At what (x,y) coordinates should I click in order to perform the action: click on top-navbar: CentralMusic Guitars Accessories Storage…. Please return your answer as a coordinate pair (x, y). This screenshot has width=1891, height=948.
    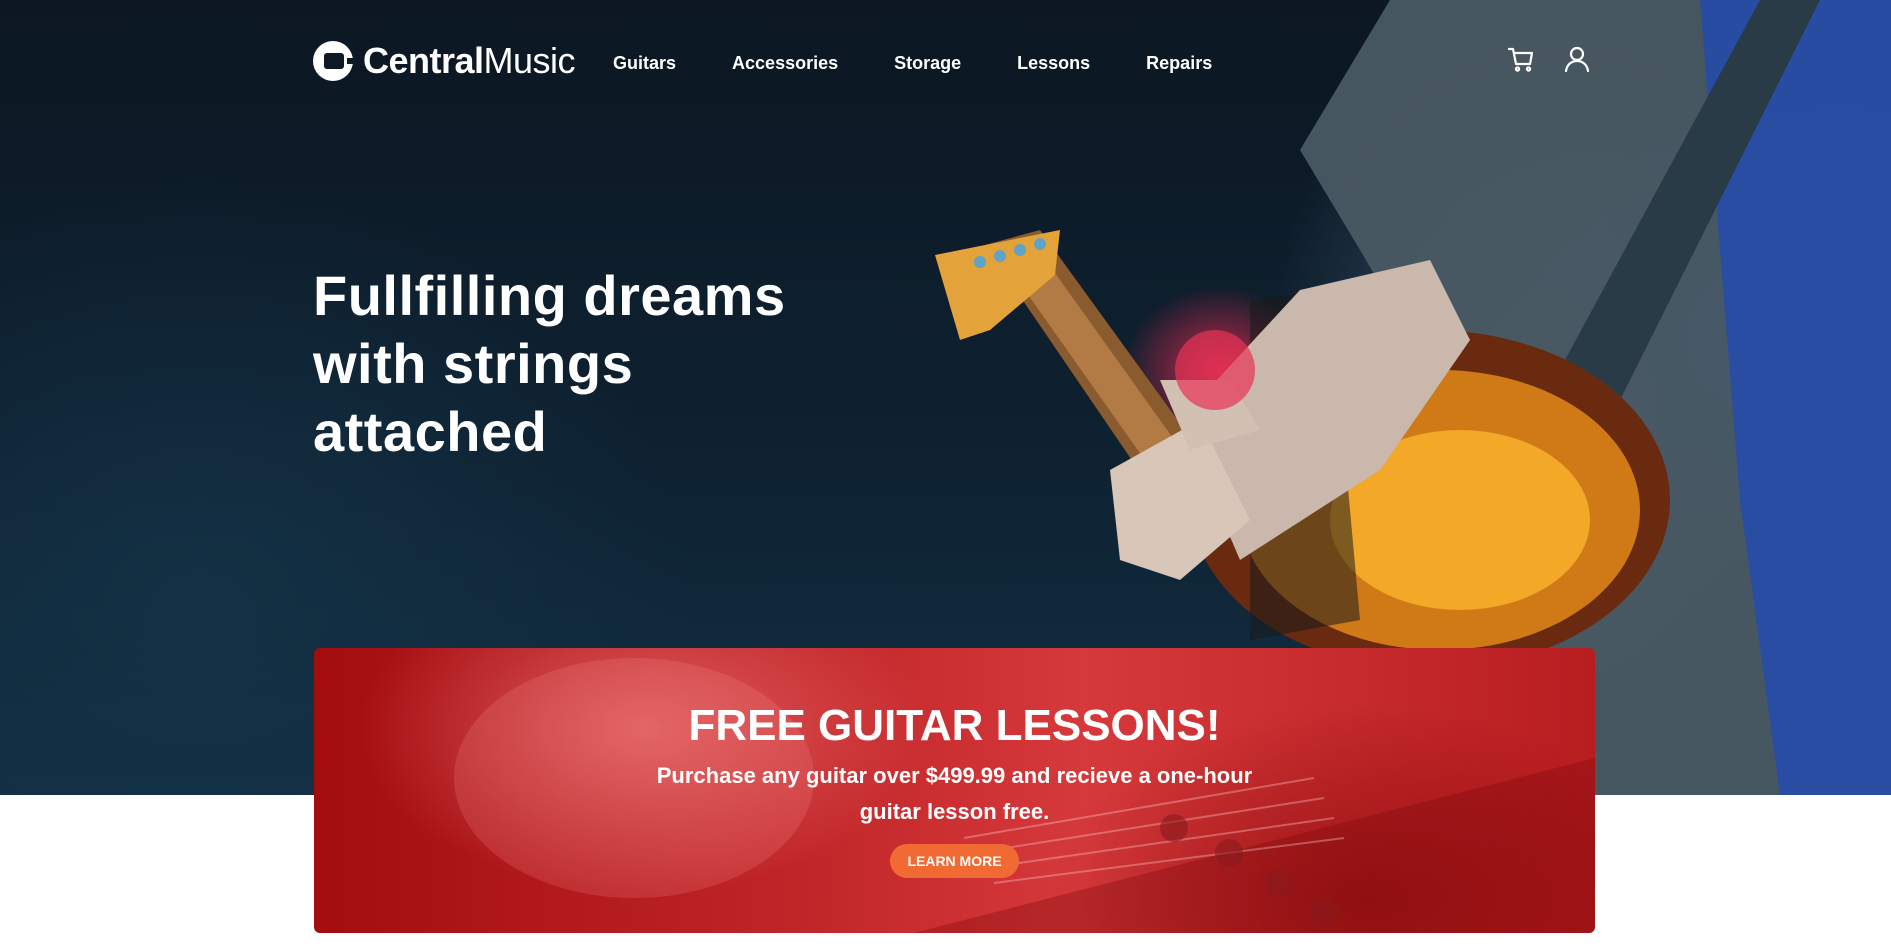
    Looking at the image, I should click on (945, 60).